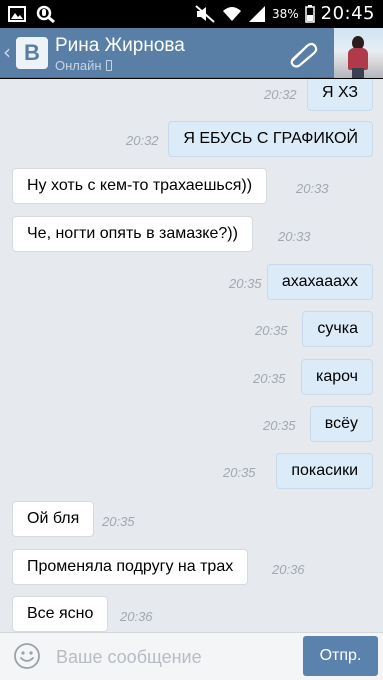 Image resolution: width=383 pixels, height=680 pixels. What do you see at coordinates (337, 329) in the screenshot?
I see `message-outgoing: сучка` at bounding box center [337, 329].